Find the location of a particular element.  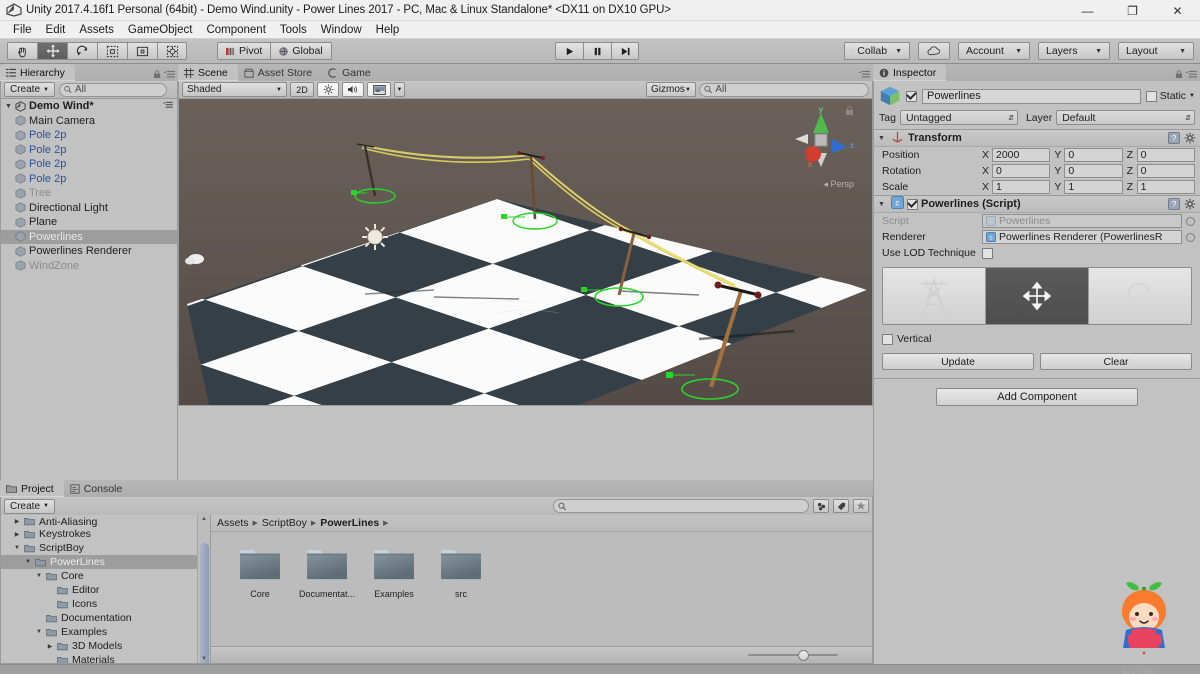

close-button: ✕ is located at coordinates (1177, 10).